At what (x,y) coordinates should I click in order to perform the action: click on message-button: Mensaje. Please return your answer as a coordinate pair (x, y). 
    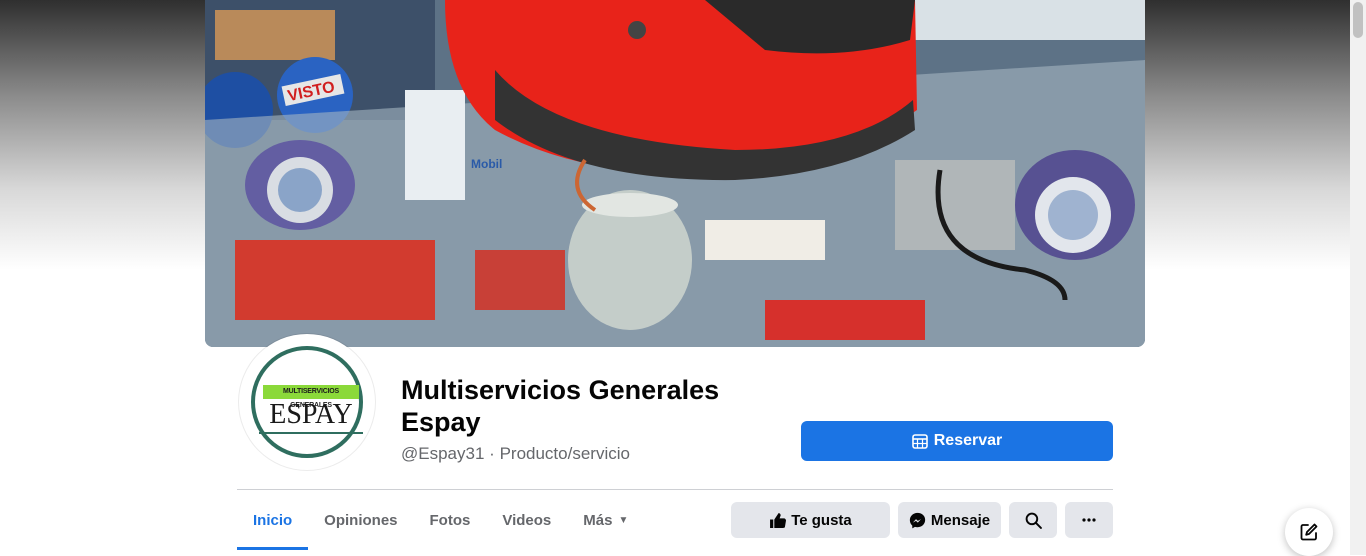
    Looking at the image, I should click on (949, 520).